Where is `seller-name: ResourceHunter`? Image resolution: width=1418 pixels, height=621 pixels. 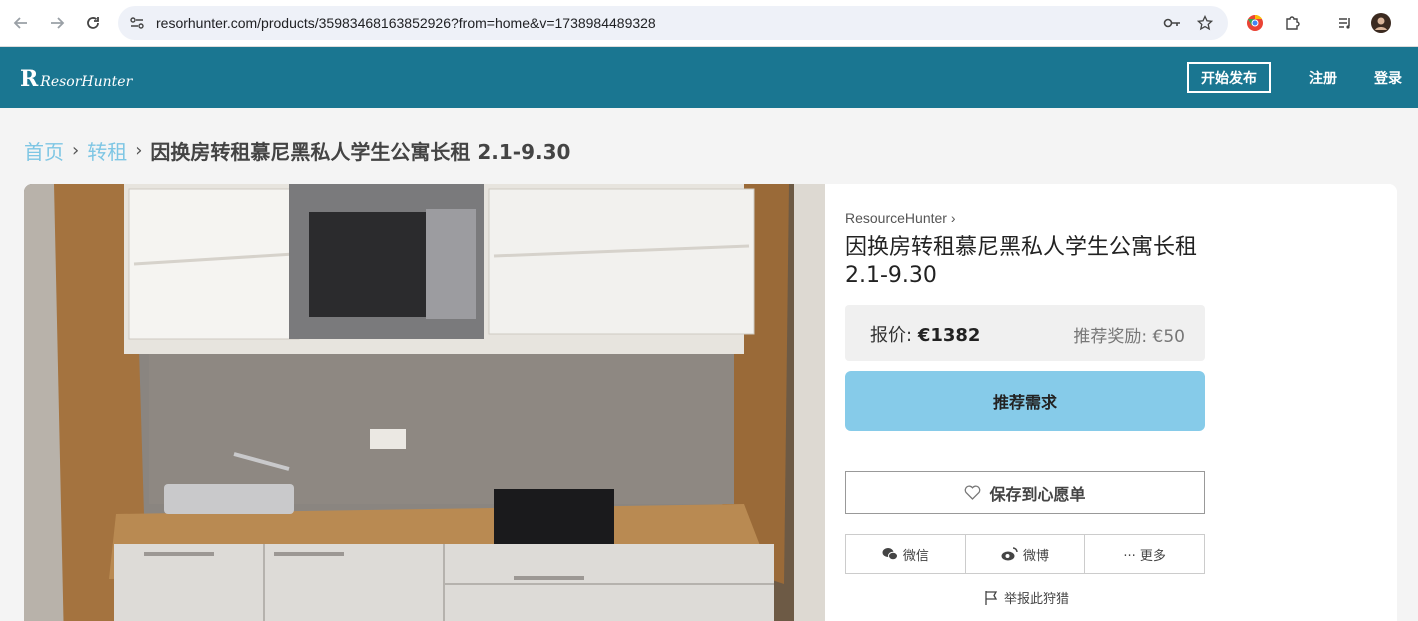
seller-name: ResourceHunter is located at coordinates (896, 218).